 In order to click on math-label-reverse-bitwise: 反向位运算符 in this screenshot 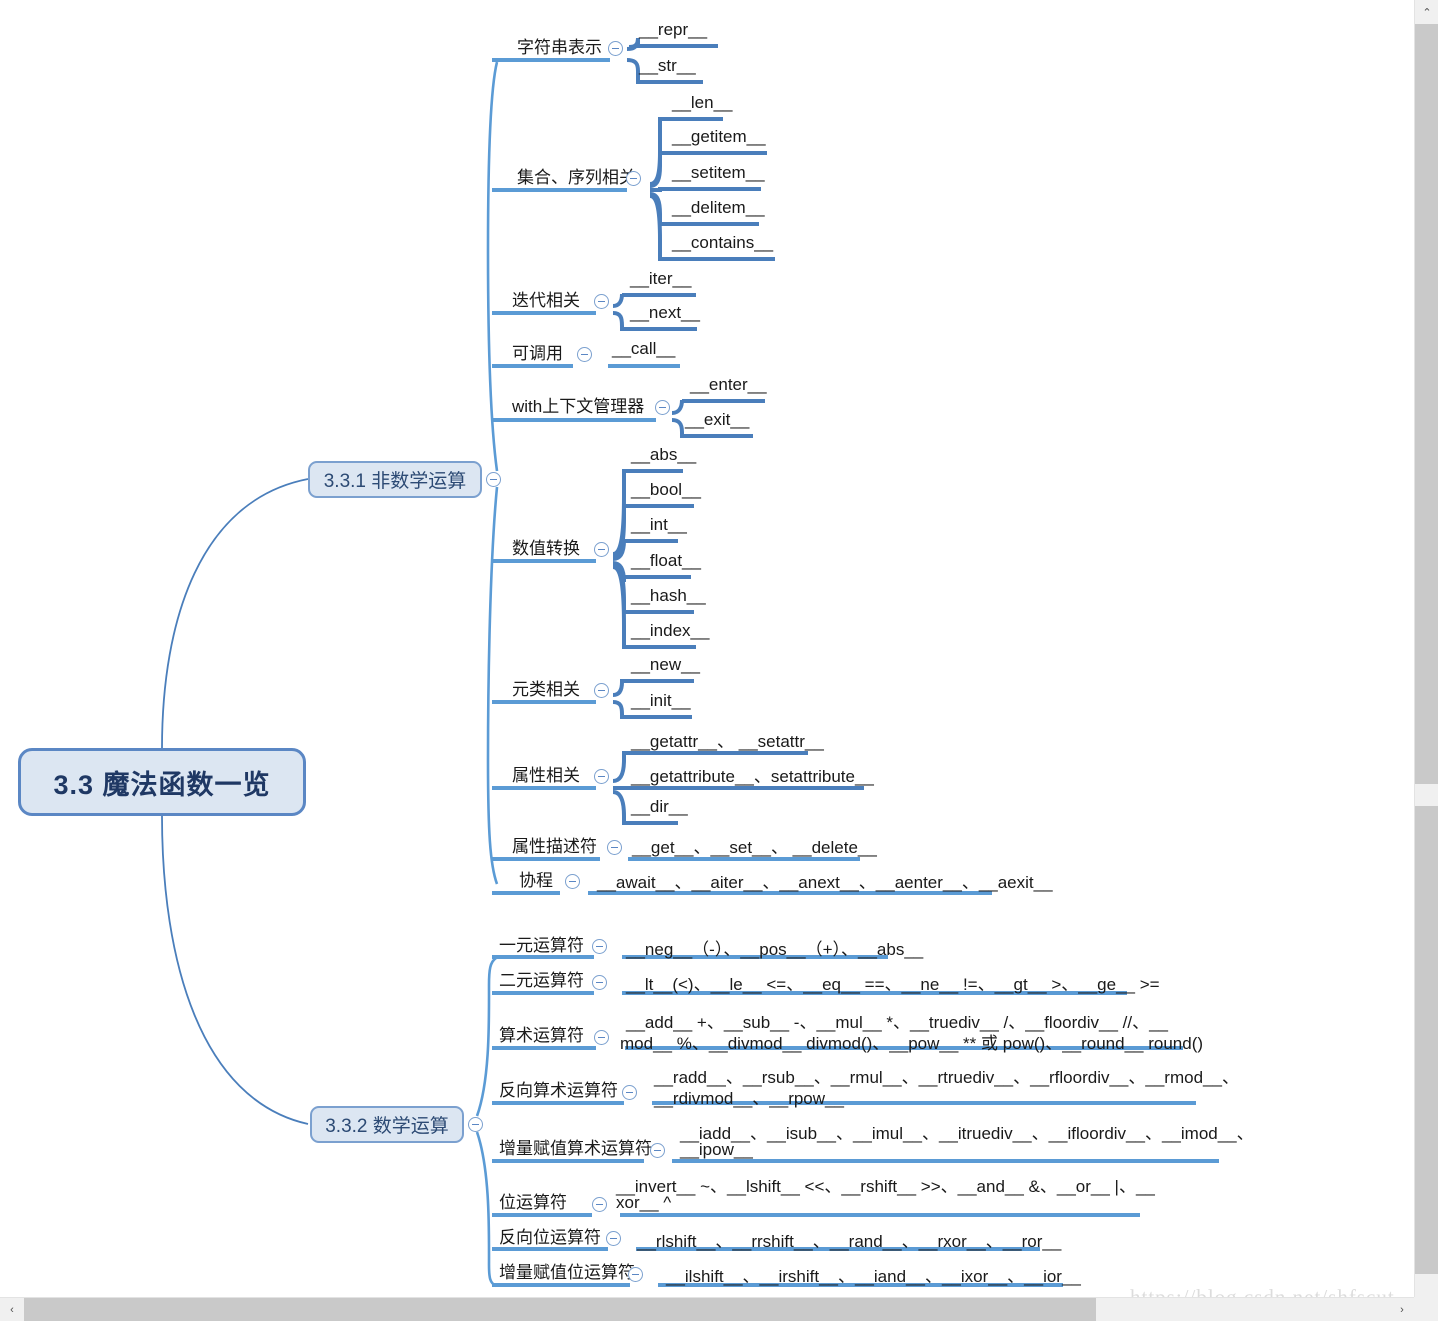, I will do `click(550, 1237)`.